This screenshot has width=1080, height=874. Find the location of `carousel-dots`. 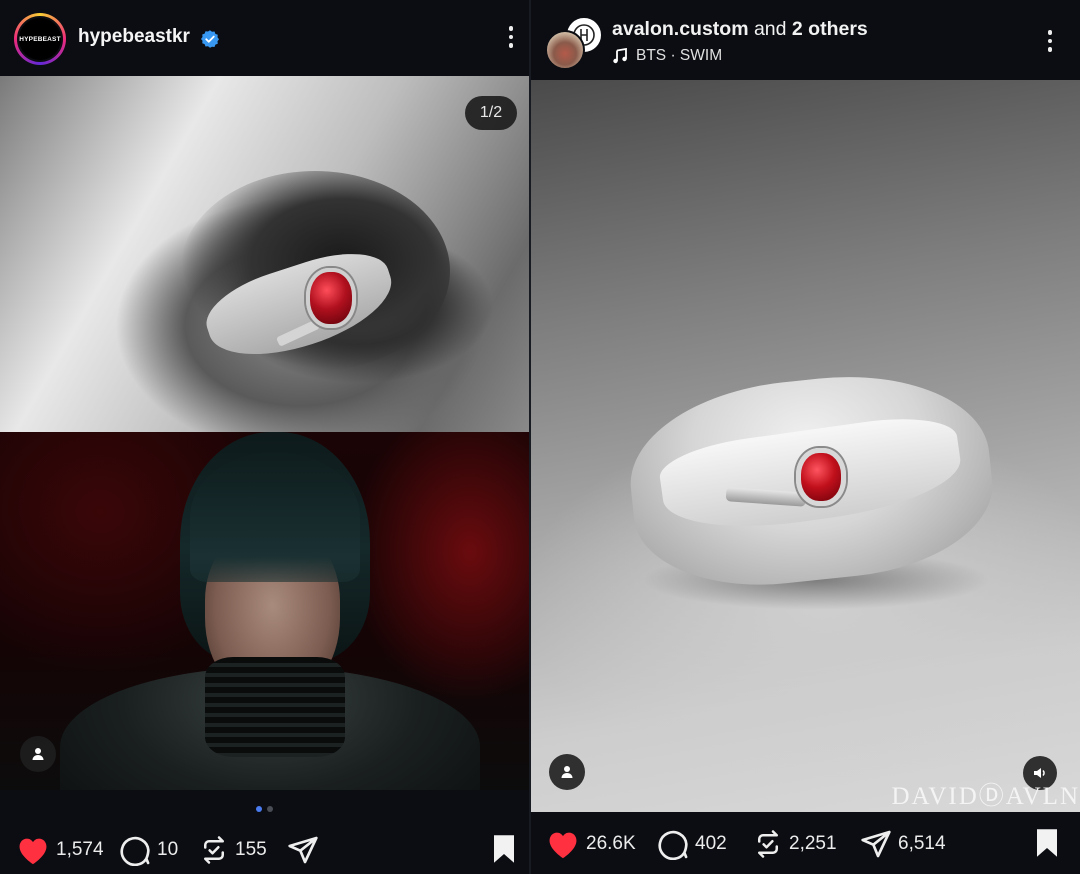

carousel-dots is located at coordinates (264, 809).